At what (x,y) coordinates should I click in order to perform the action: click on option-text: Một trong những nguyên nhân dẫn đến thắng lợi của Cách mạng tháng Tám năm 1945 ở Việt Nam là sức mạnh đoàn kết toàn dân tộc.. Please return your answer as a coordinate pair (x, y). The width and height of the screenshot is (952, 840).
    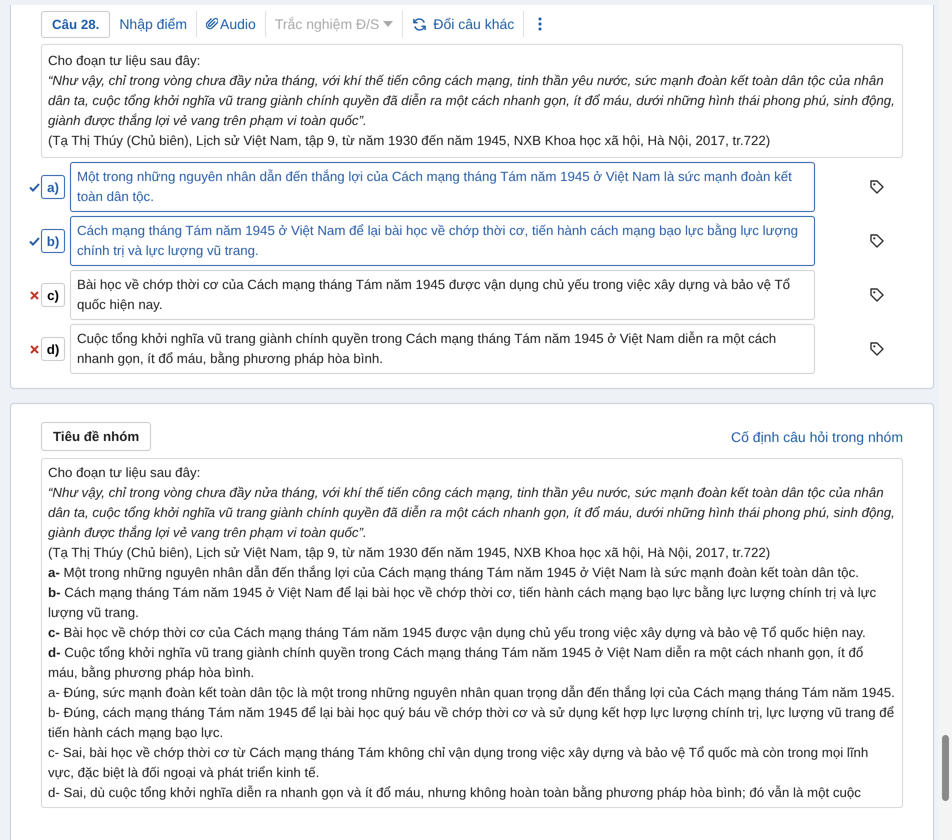
    Looking at the image, I should click on (442, 187).